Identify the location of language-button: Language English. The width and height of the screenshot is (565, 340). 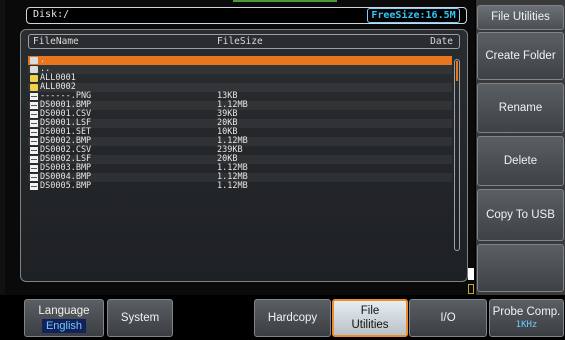
(64, 318).